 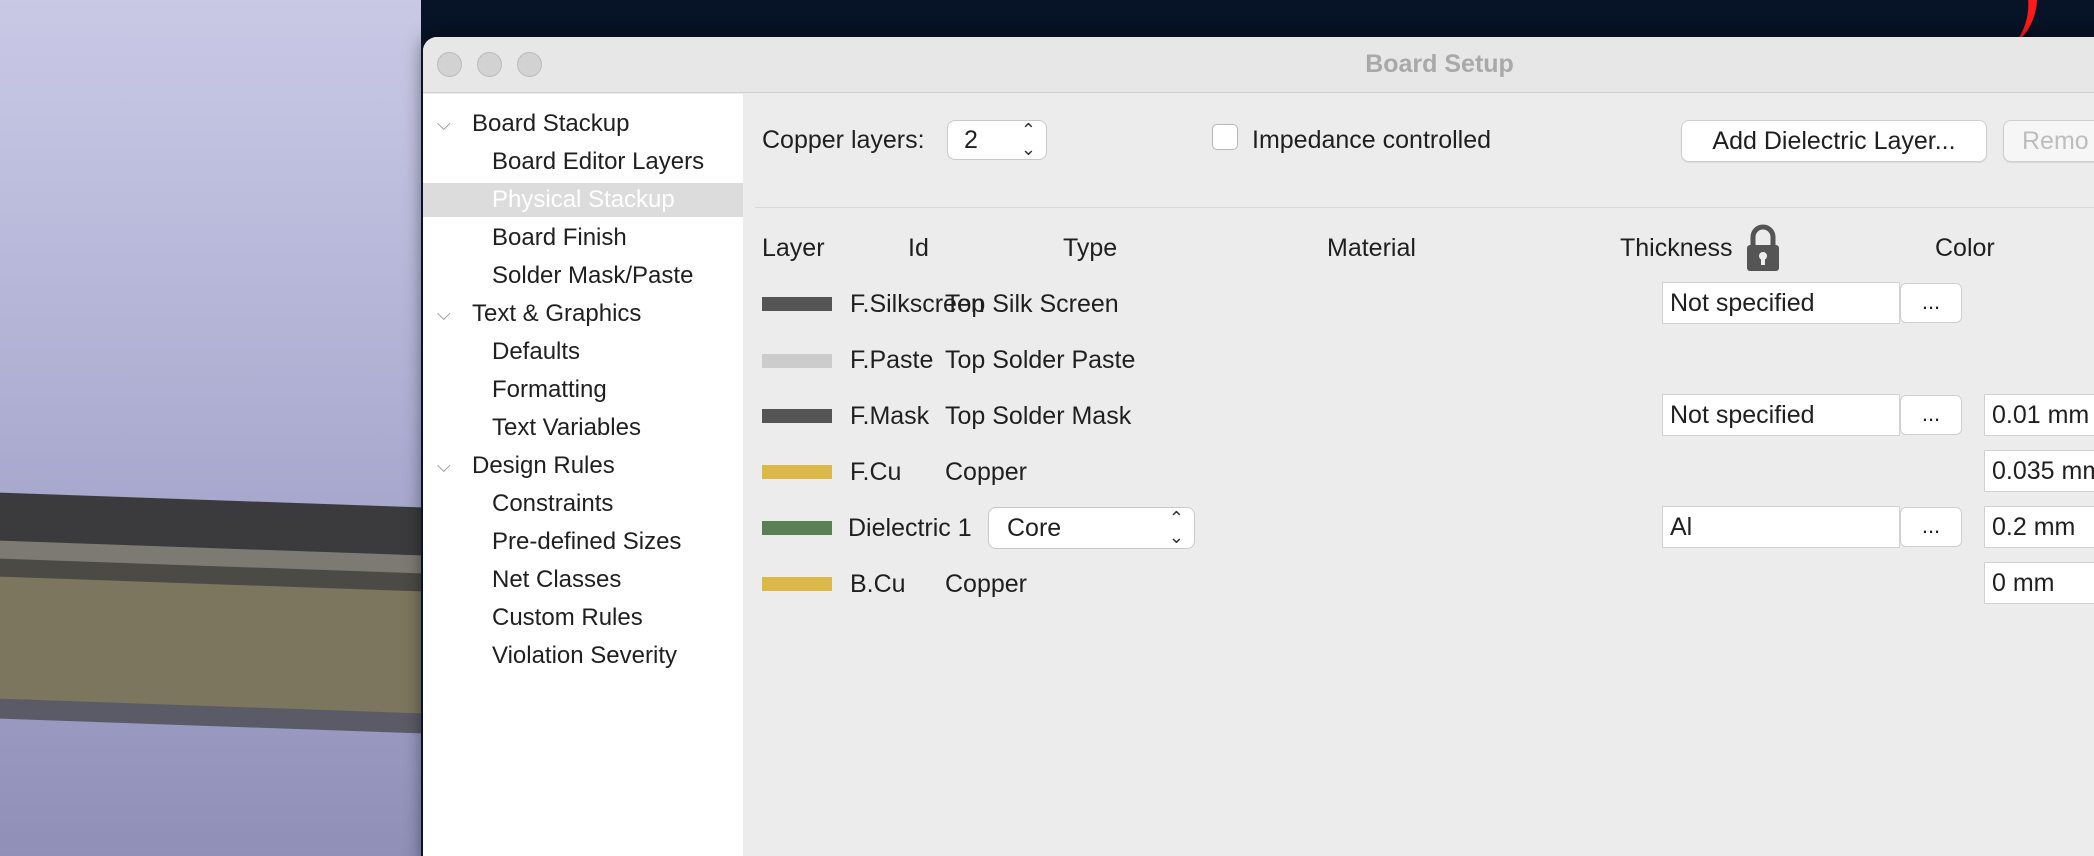 I want to click on row-id: F.Cu, so click(x=876, y=472).